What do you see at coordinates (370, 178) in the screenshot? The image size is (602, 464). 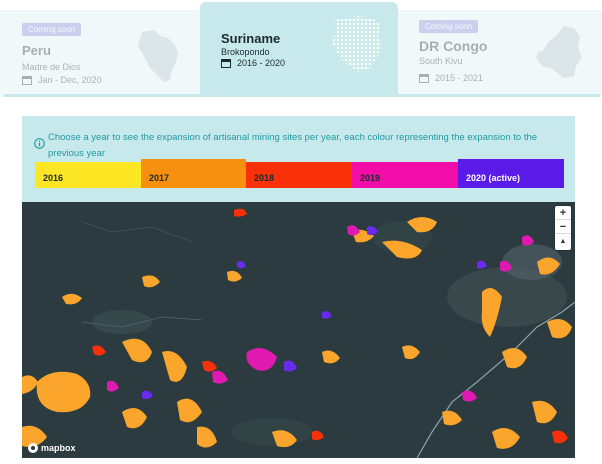 I see `year-label: 2019` at bounding box center [370, 178].